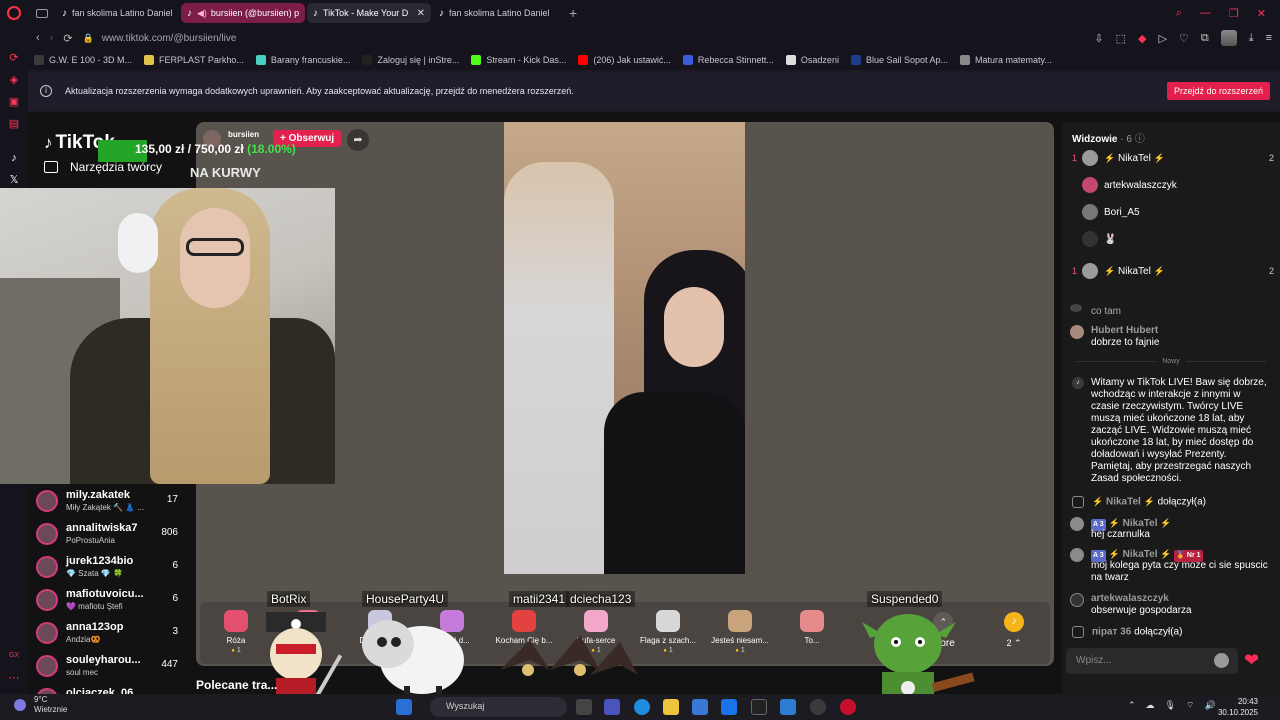  Describe the element at coordinates (358, 140) in the screenshot. I see `share-icon: ➦` at that location.